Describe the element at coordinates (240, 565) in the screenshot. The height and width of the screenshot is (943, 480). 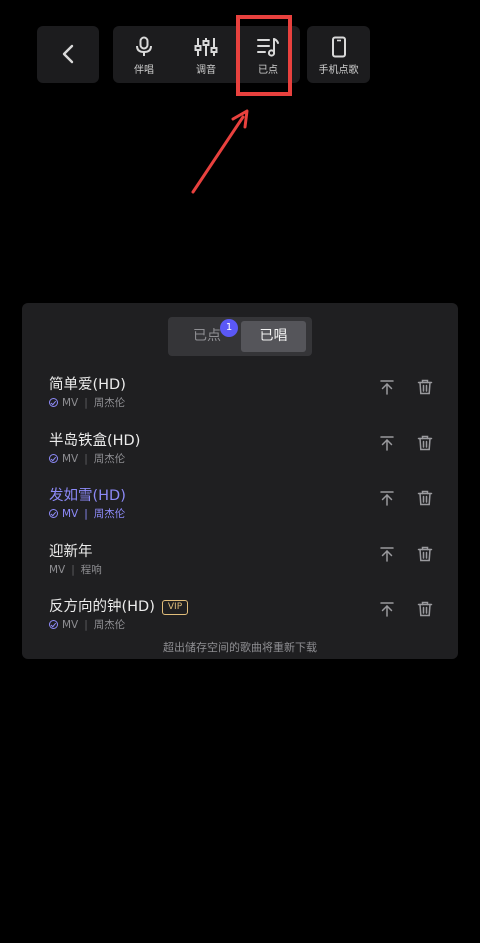
I see `song-row: 迎新年 MV | 程响` at that location.